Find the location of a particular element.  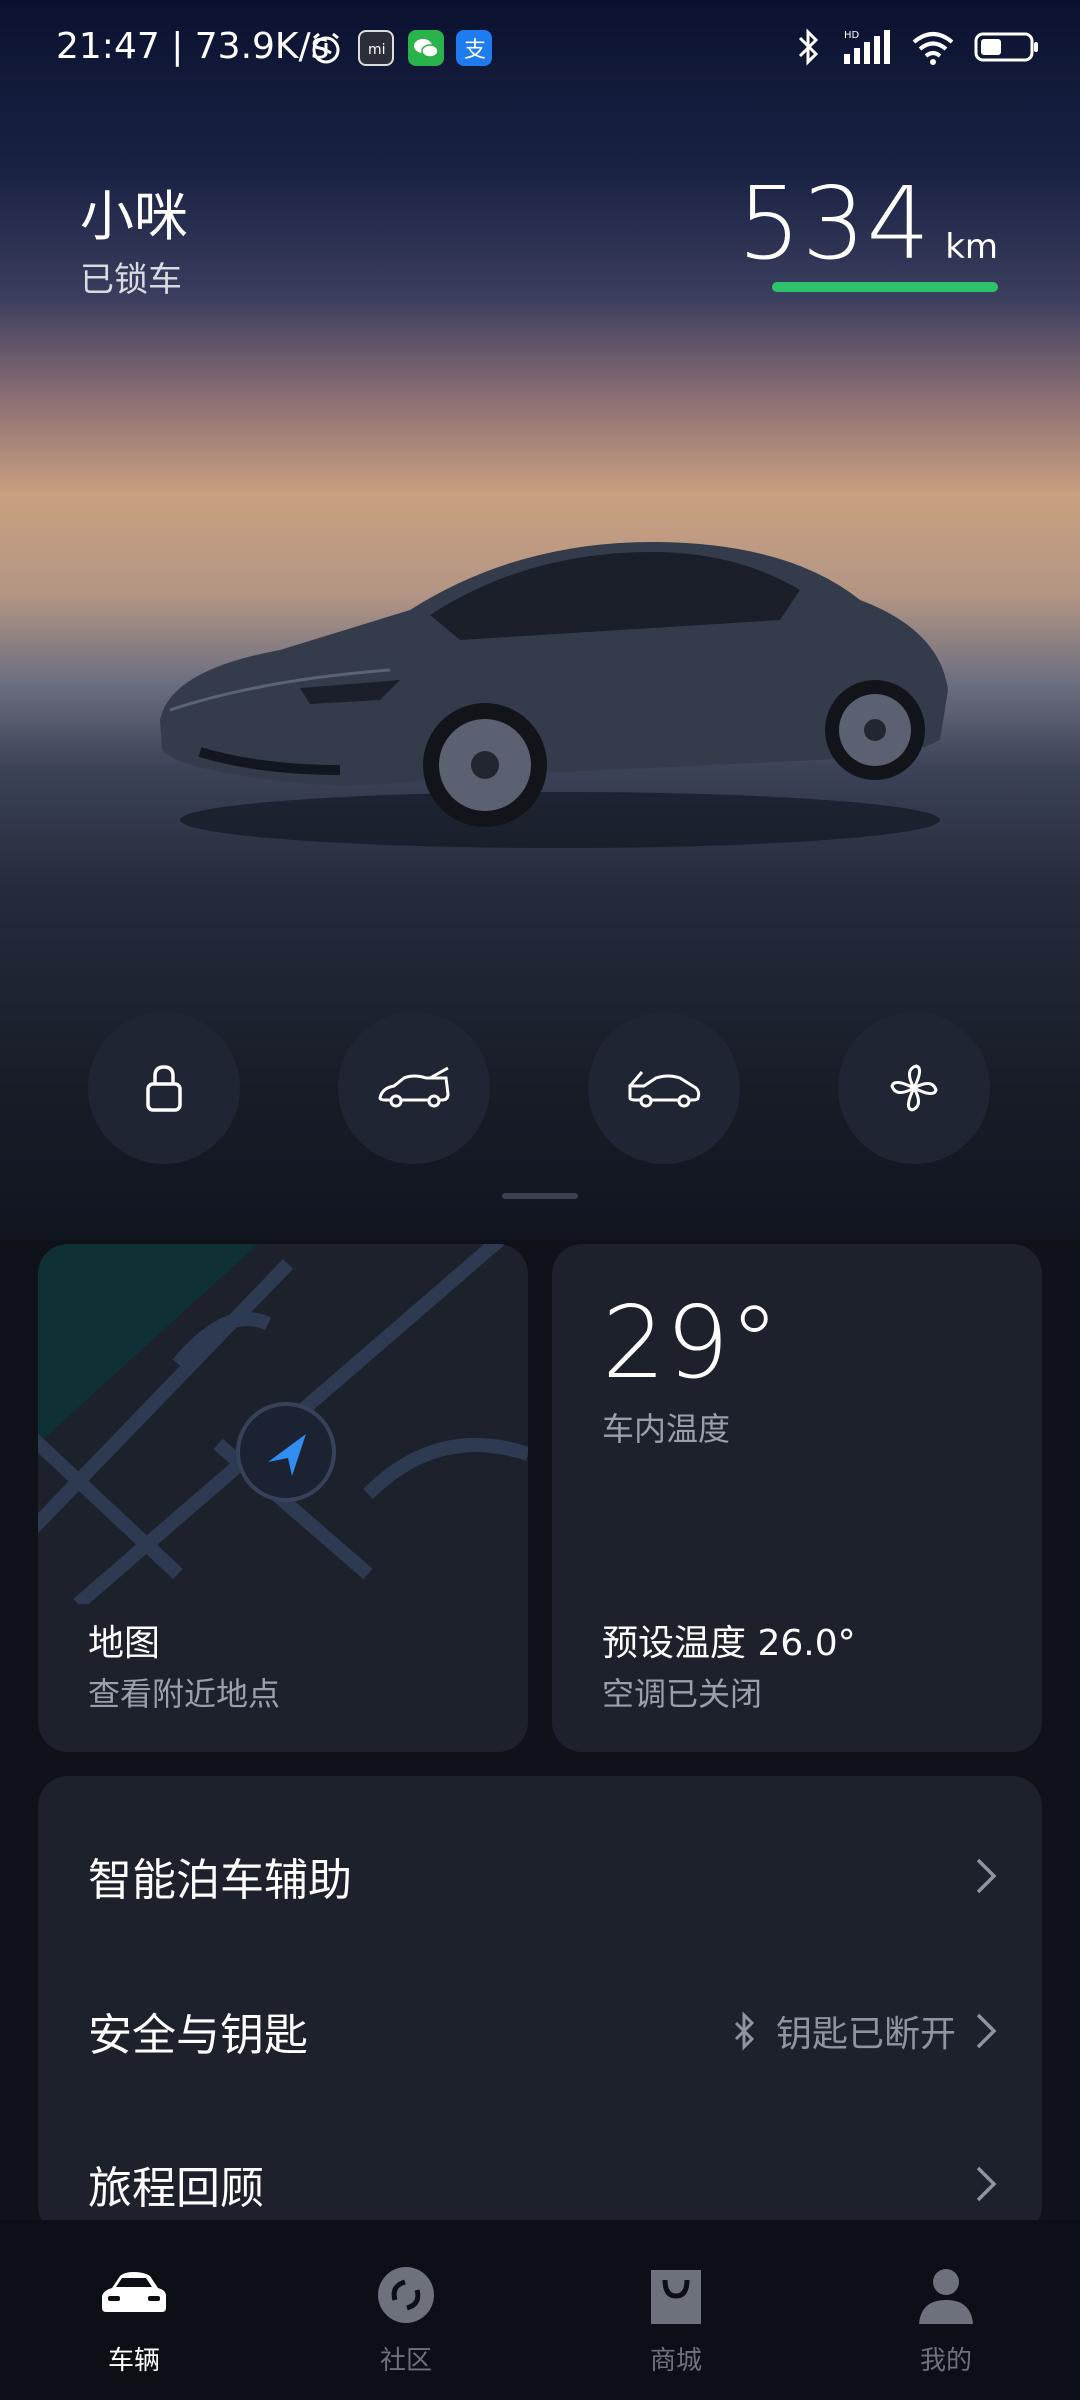

tab-community: 社区 is located at coordinates (406, 2310).